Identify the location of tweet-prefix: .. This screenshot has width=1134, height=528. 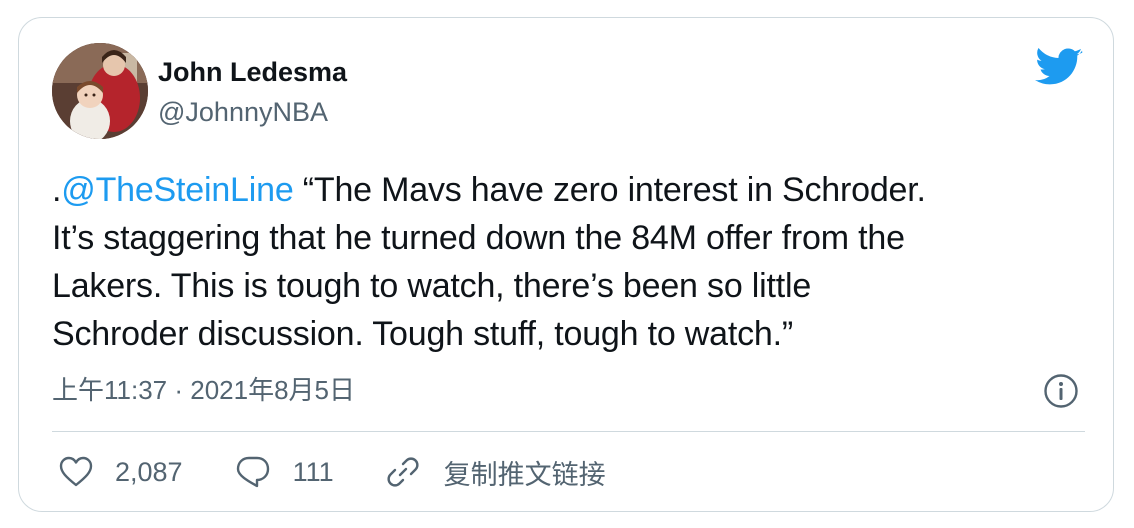
(57, 190).